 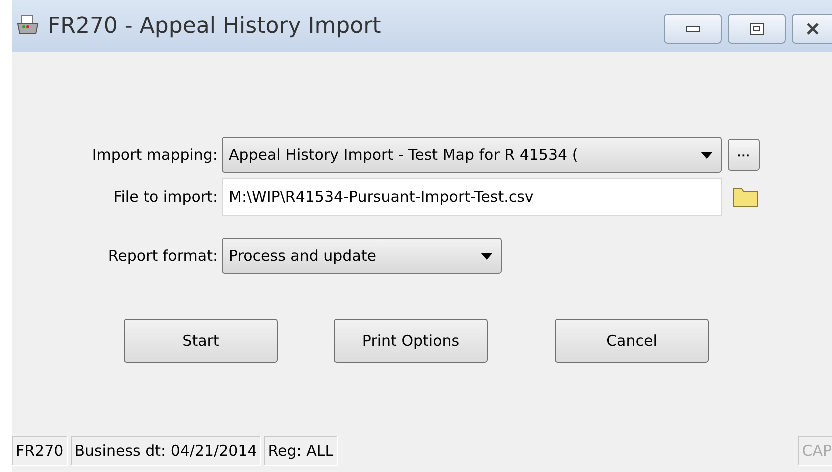 What do you see at coordinates (28, 26) in the screenshot?
I see `printer-icon` at bounding box center [28, 26].